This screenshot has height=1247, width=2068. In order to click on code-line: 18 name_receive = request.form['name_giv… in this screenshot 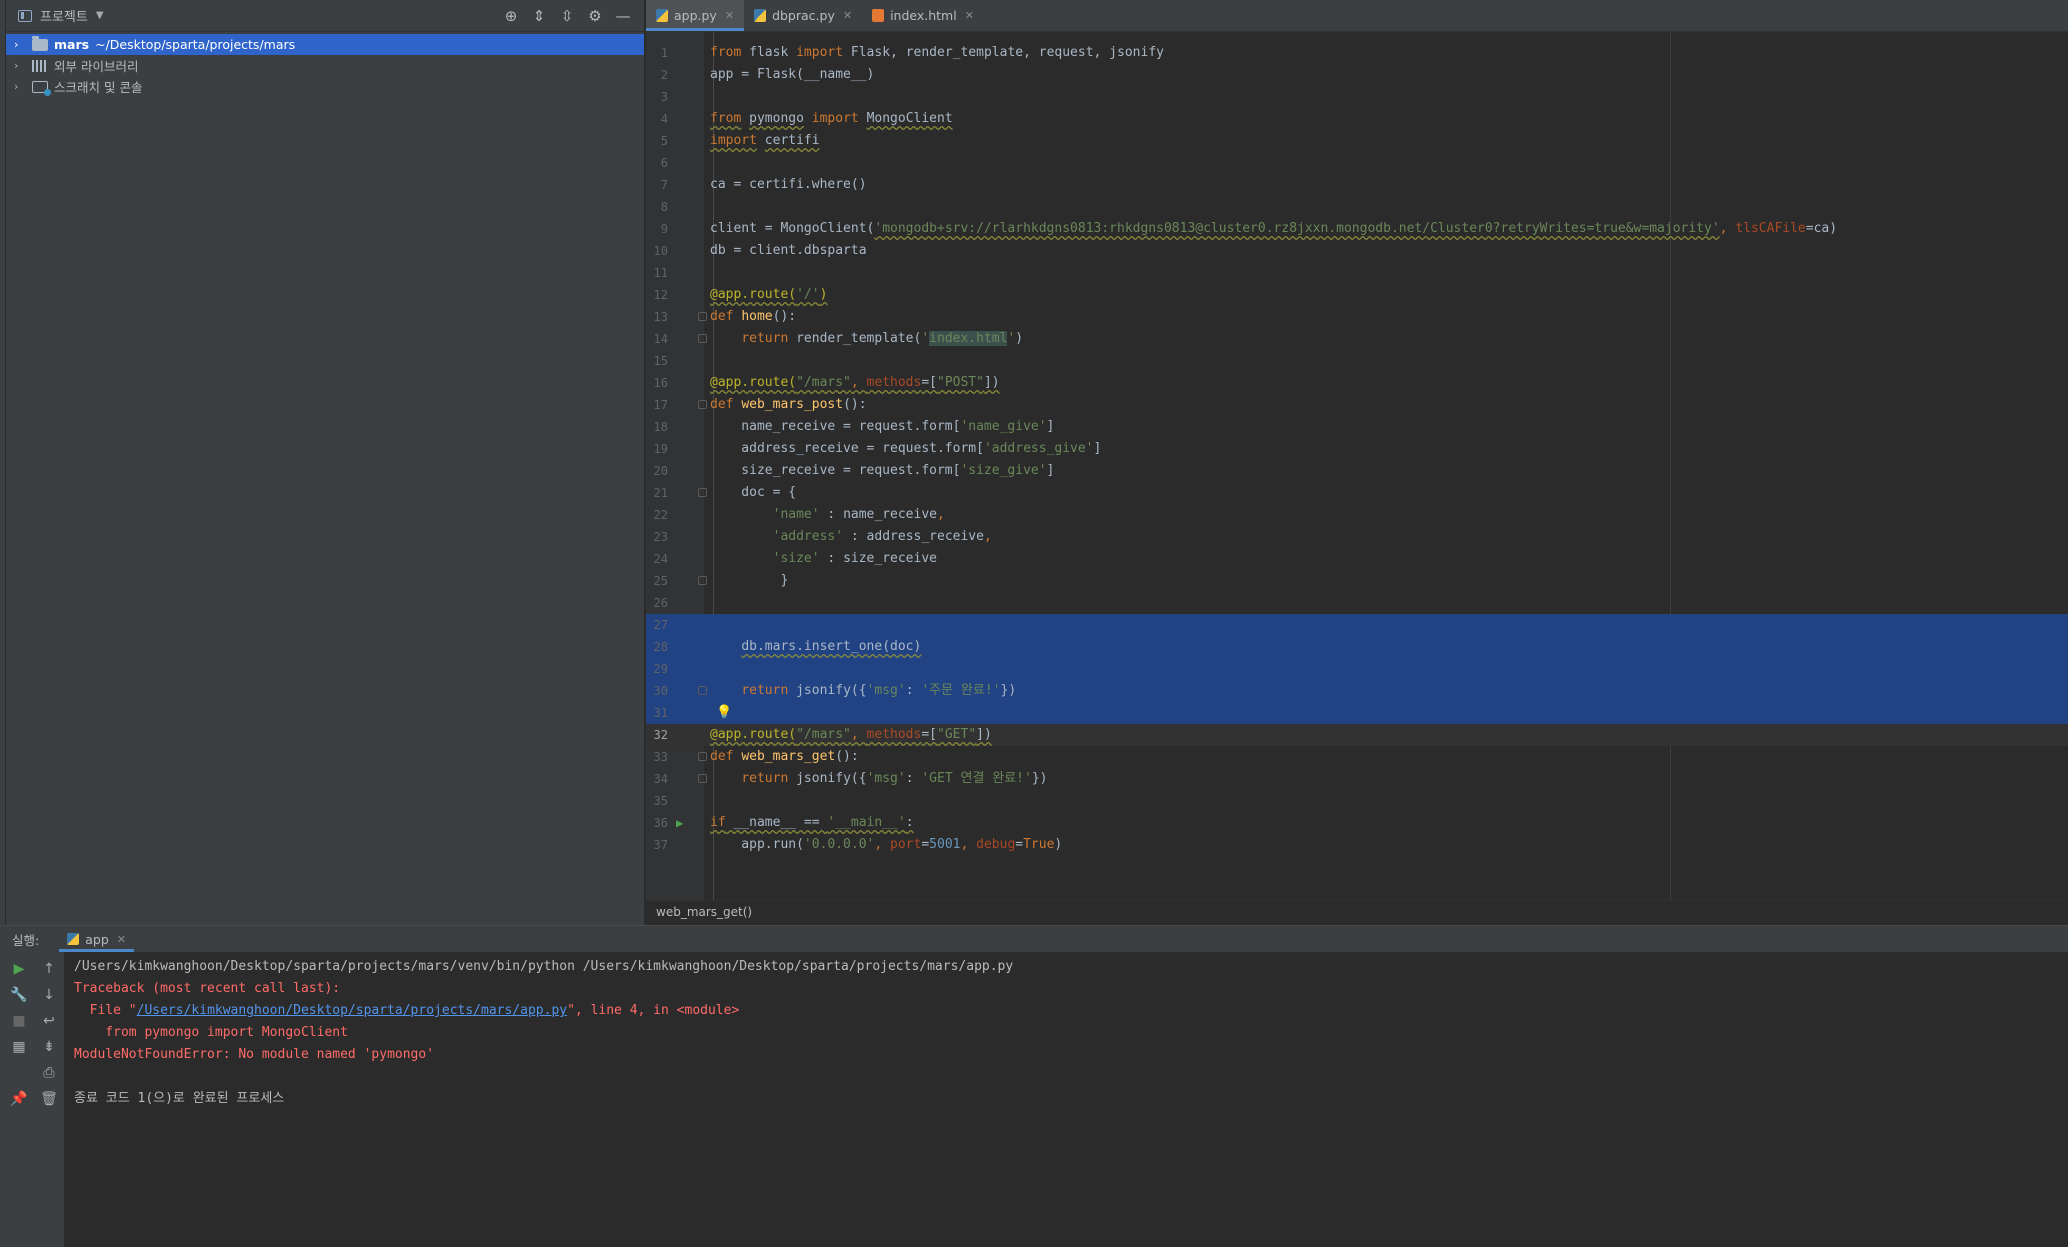, I will do `click(1357, 427)`.